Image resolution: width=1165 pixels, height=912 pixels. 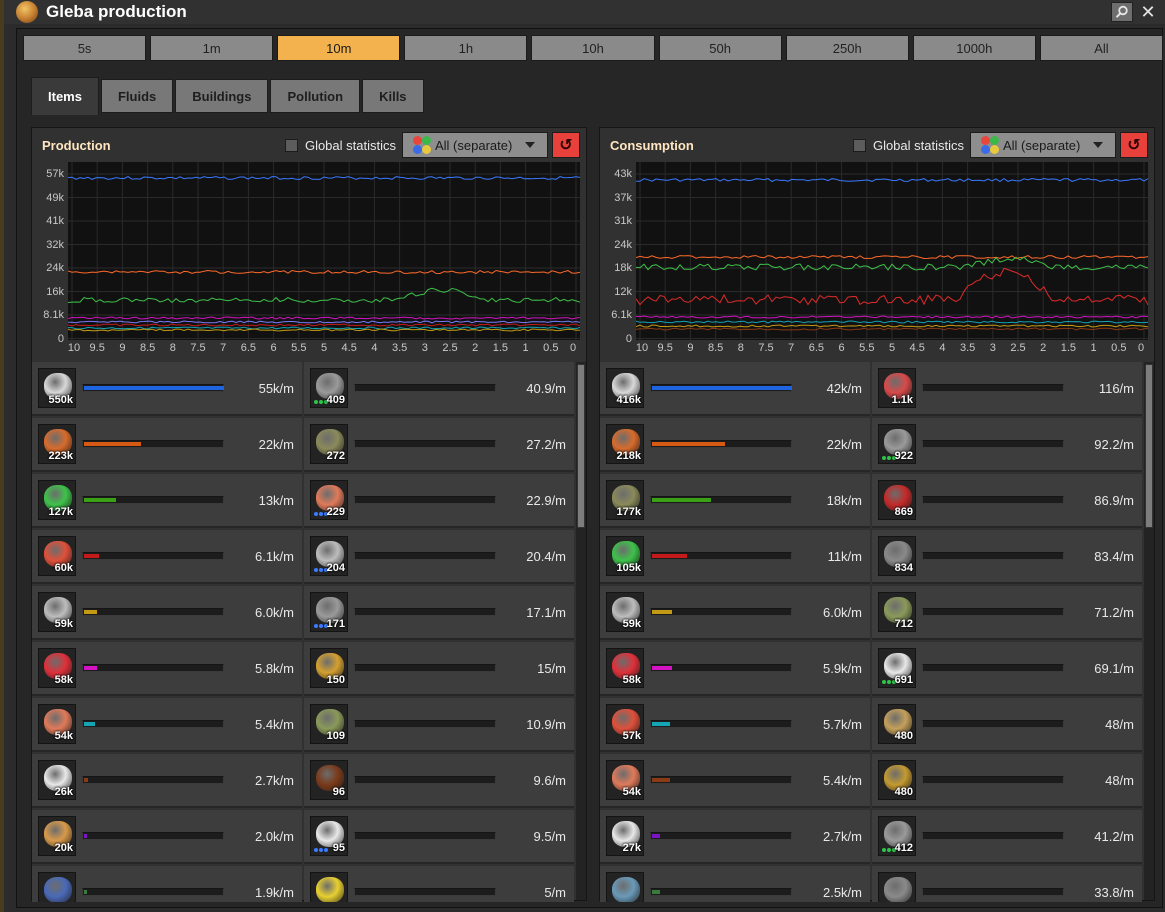 What do you see at coordinates (581, 446) in the screenshot?
I see `production-scrollbar-thumb` at bounding box center [581, 446].